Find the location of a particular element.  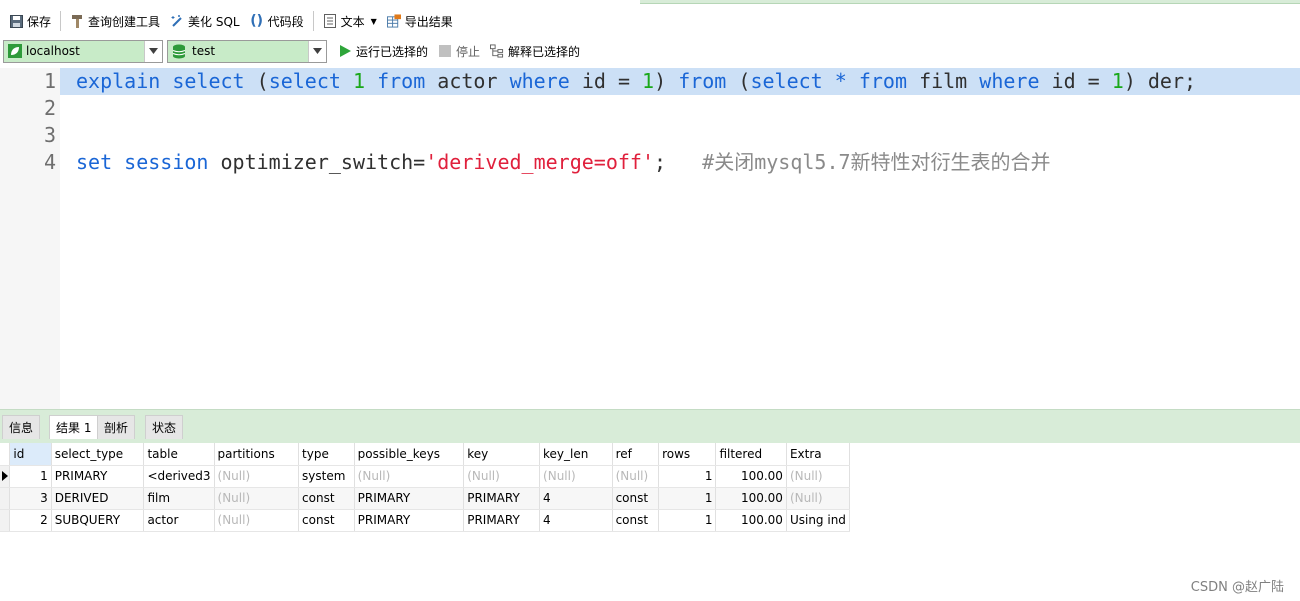

line-number: 1 is located at coordinates (49, 81).